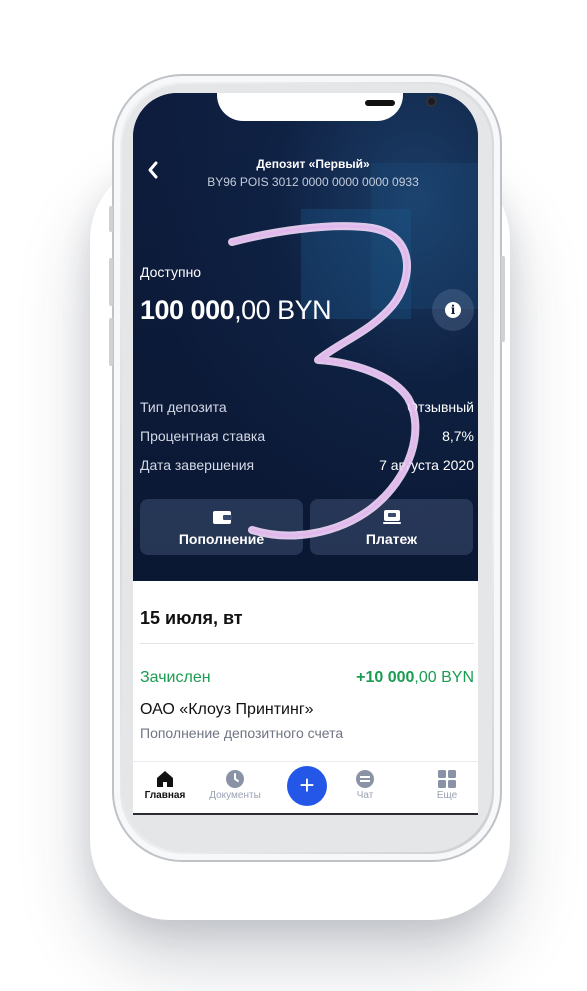 This screenshot has height=991, width=587. What do you see at coordinates (235, 795) in the screenshot?
I see `tab-label: Документы` at bounding box center [235, 795].